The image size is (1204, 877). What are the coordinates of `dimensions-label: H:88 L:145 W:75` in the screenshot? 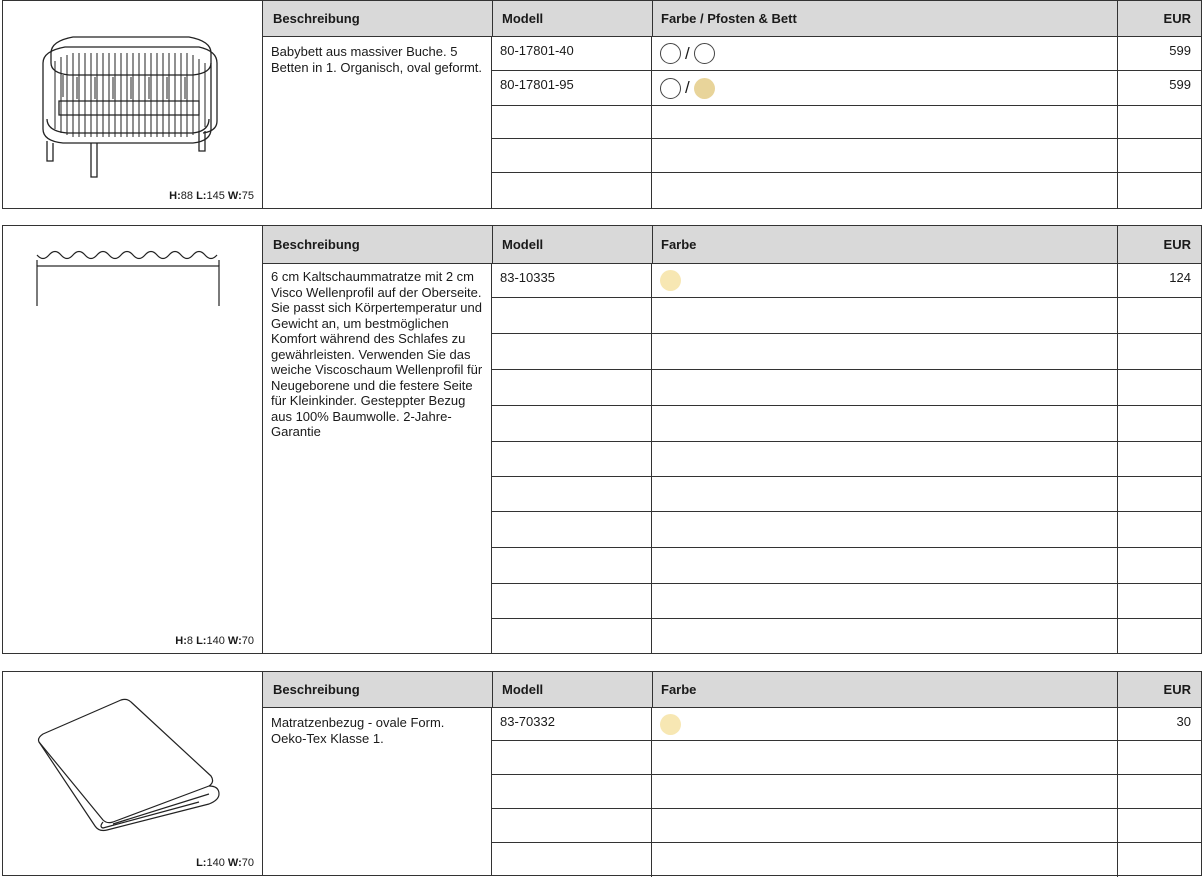 It's located at (211, 196).